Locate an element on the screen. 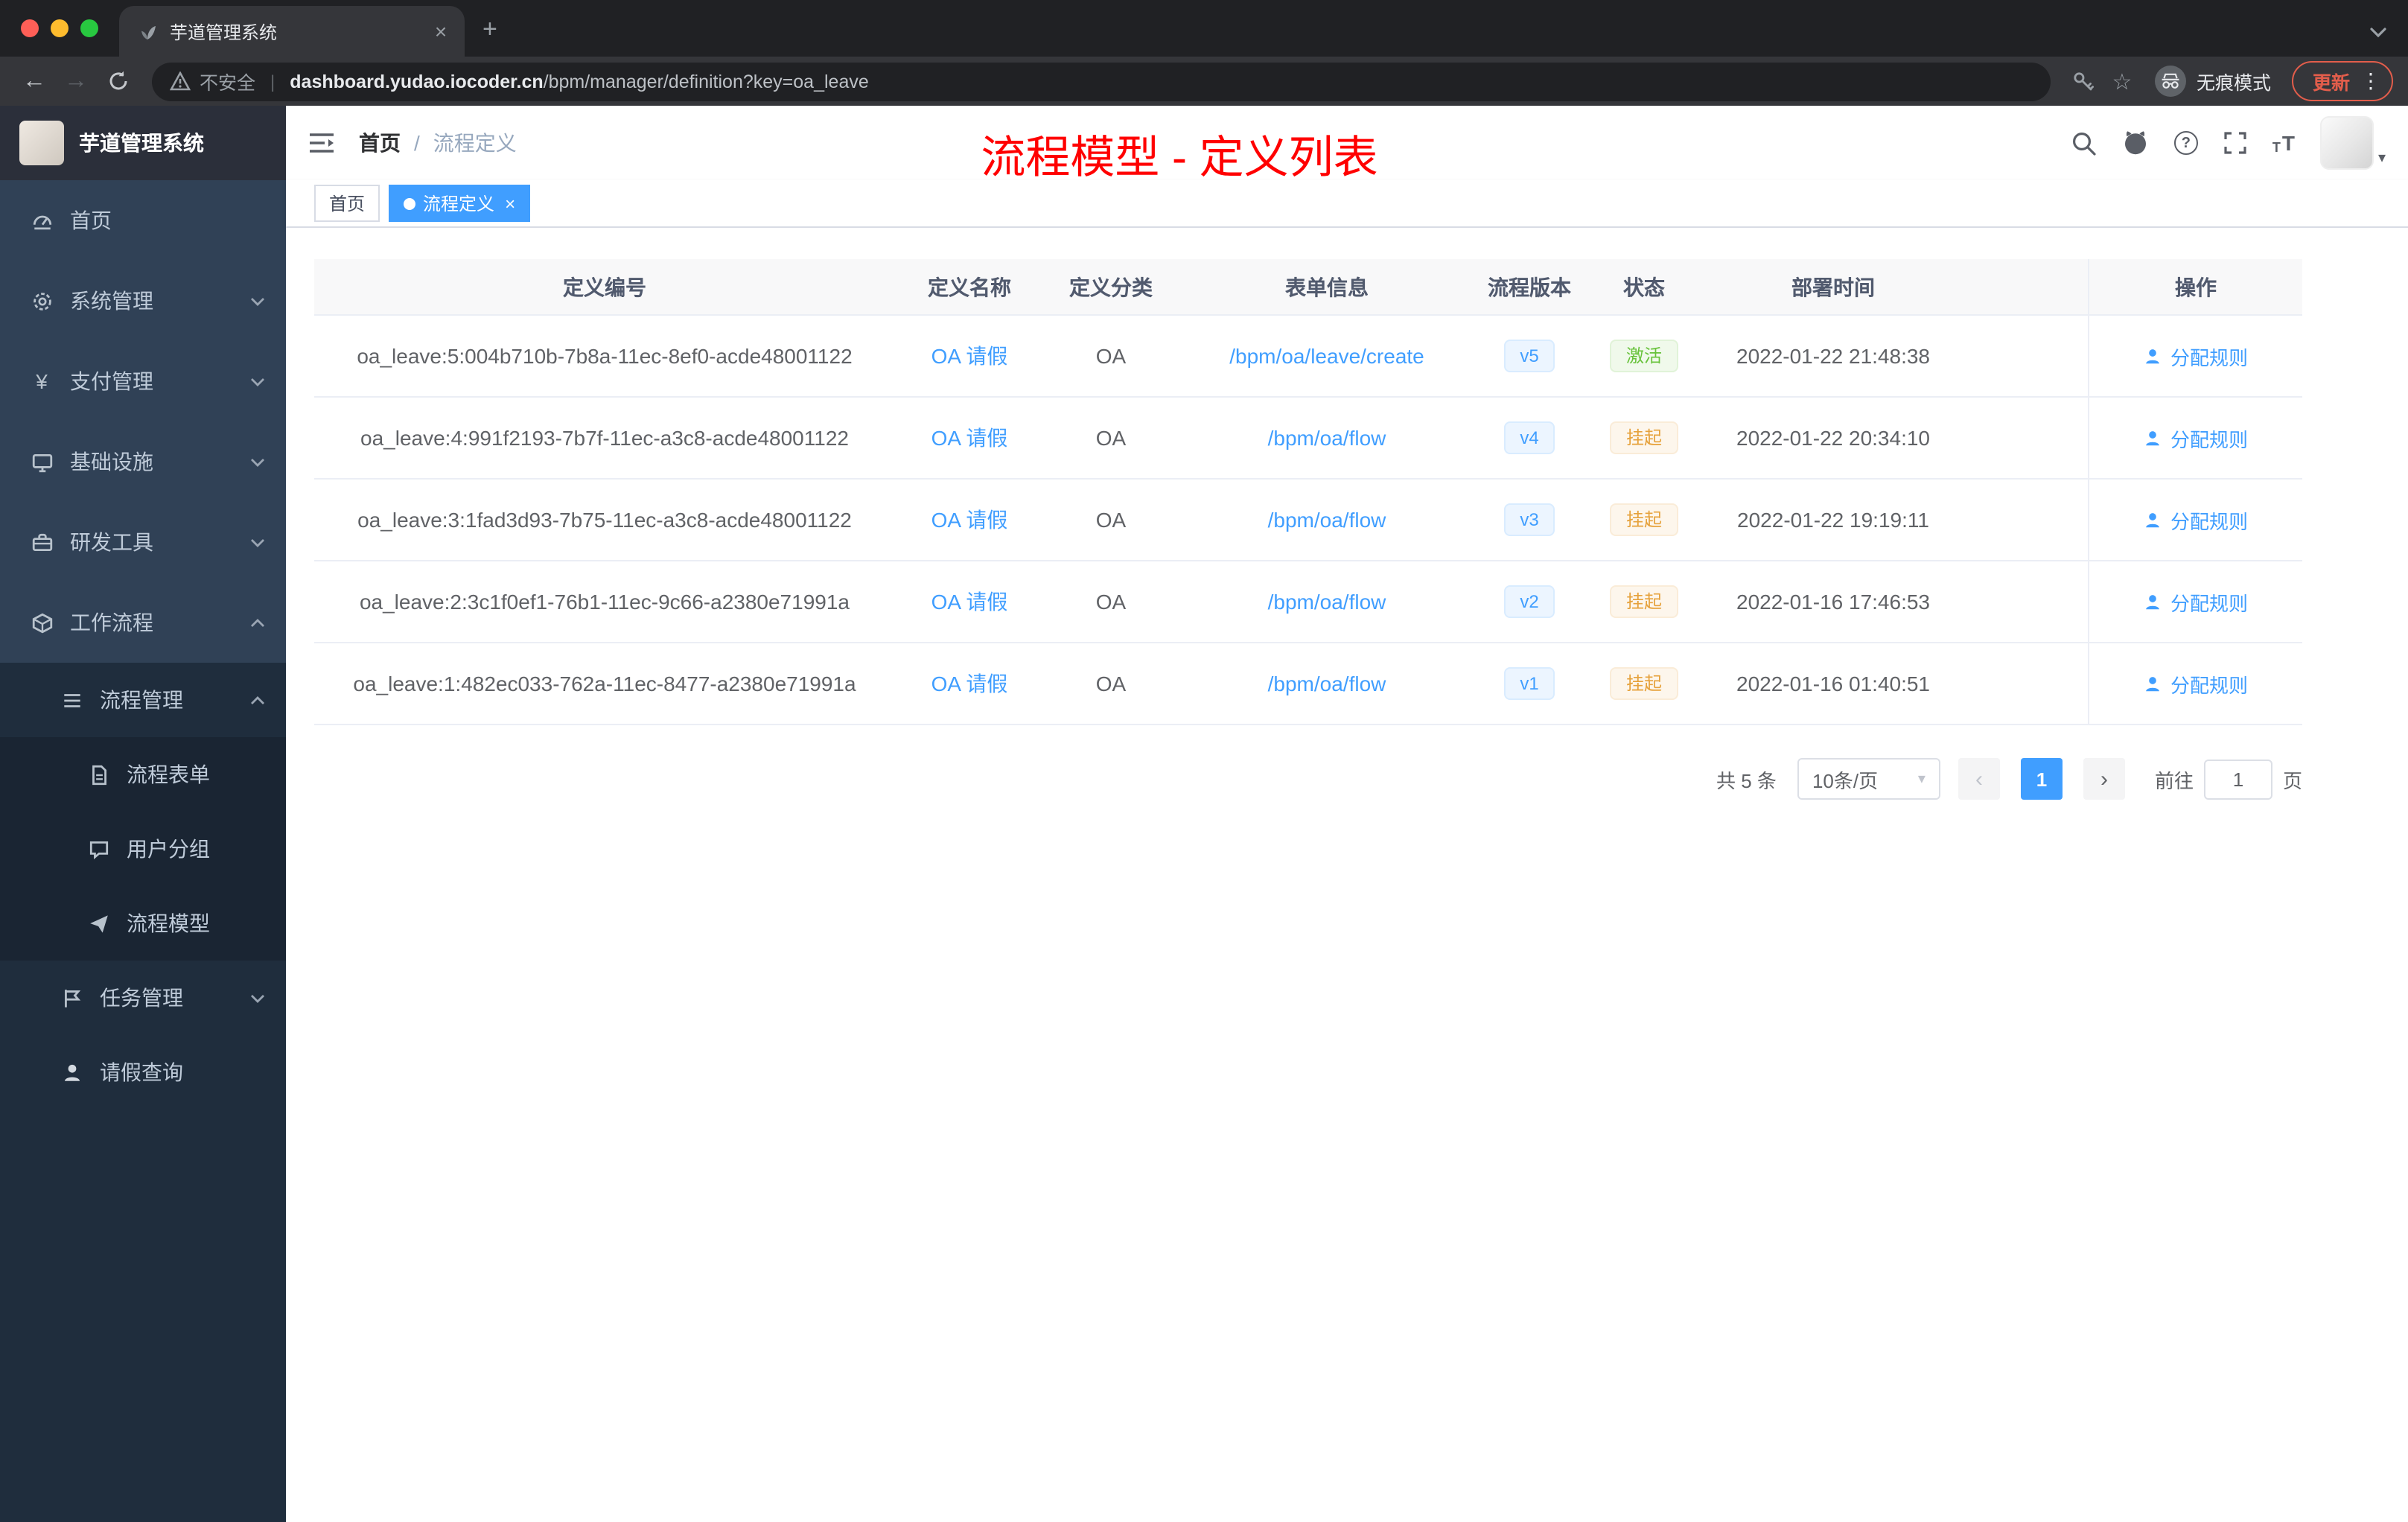 This screenshot has width=2408, height=1522. update-label: 更新 is located at coordinates (2331, 83).